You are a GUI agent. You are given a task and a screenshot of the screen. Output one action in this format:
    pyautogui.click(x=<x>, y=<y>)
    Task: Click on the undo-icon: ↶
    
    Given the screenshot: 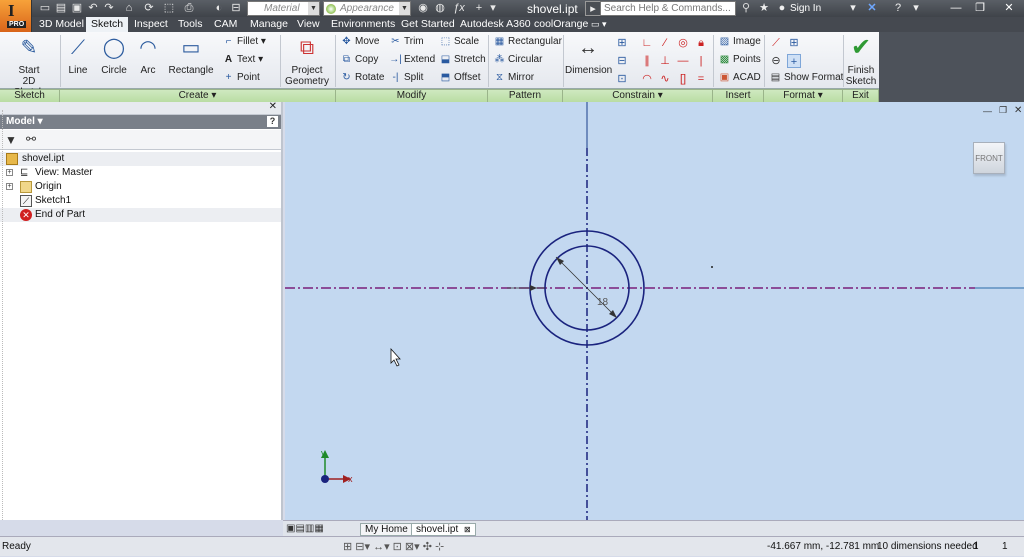 What is the action you would take?
    pyautogui.click(x=93, y=8)
    